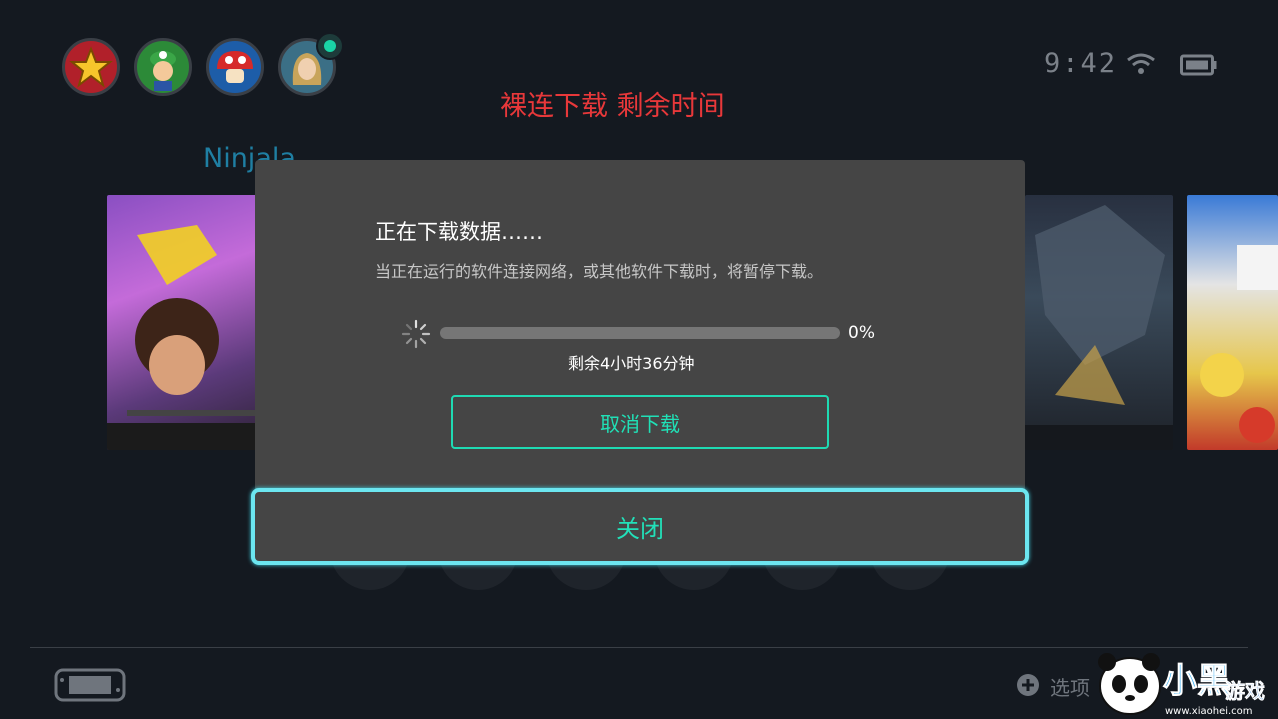 The image size is (1278, 719). I want to click on close-button: 关闭, so click(640, 526).